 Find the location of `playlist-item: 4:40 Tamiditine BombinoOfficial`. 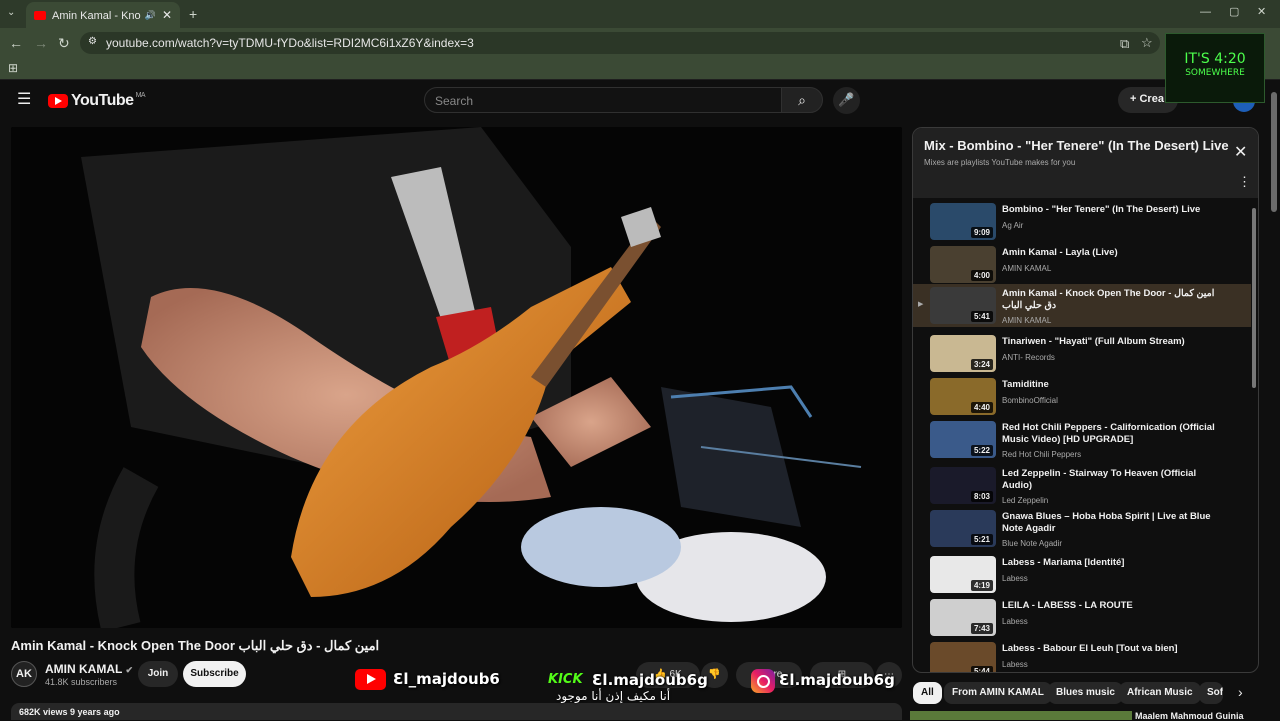

playlist-item: 4:40 Tamiditine BombinoOfficial is located at coordinates (1082, 396).